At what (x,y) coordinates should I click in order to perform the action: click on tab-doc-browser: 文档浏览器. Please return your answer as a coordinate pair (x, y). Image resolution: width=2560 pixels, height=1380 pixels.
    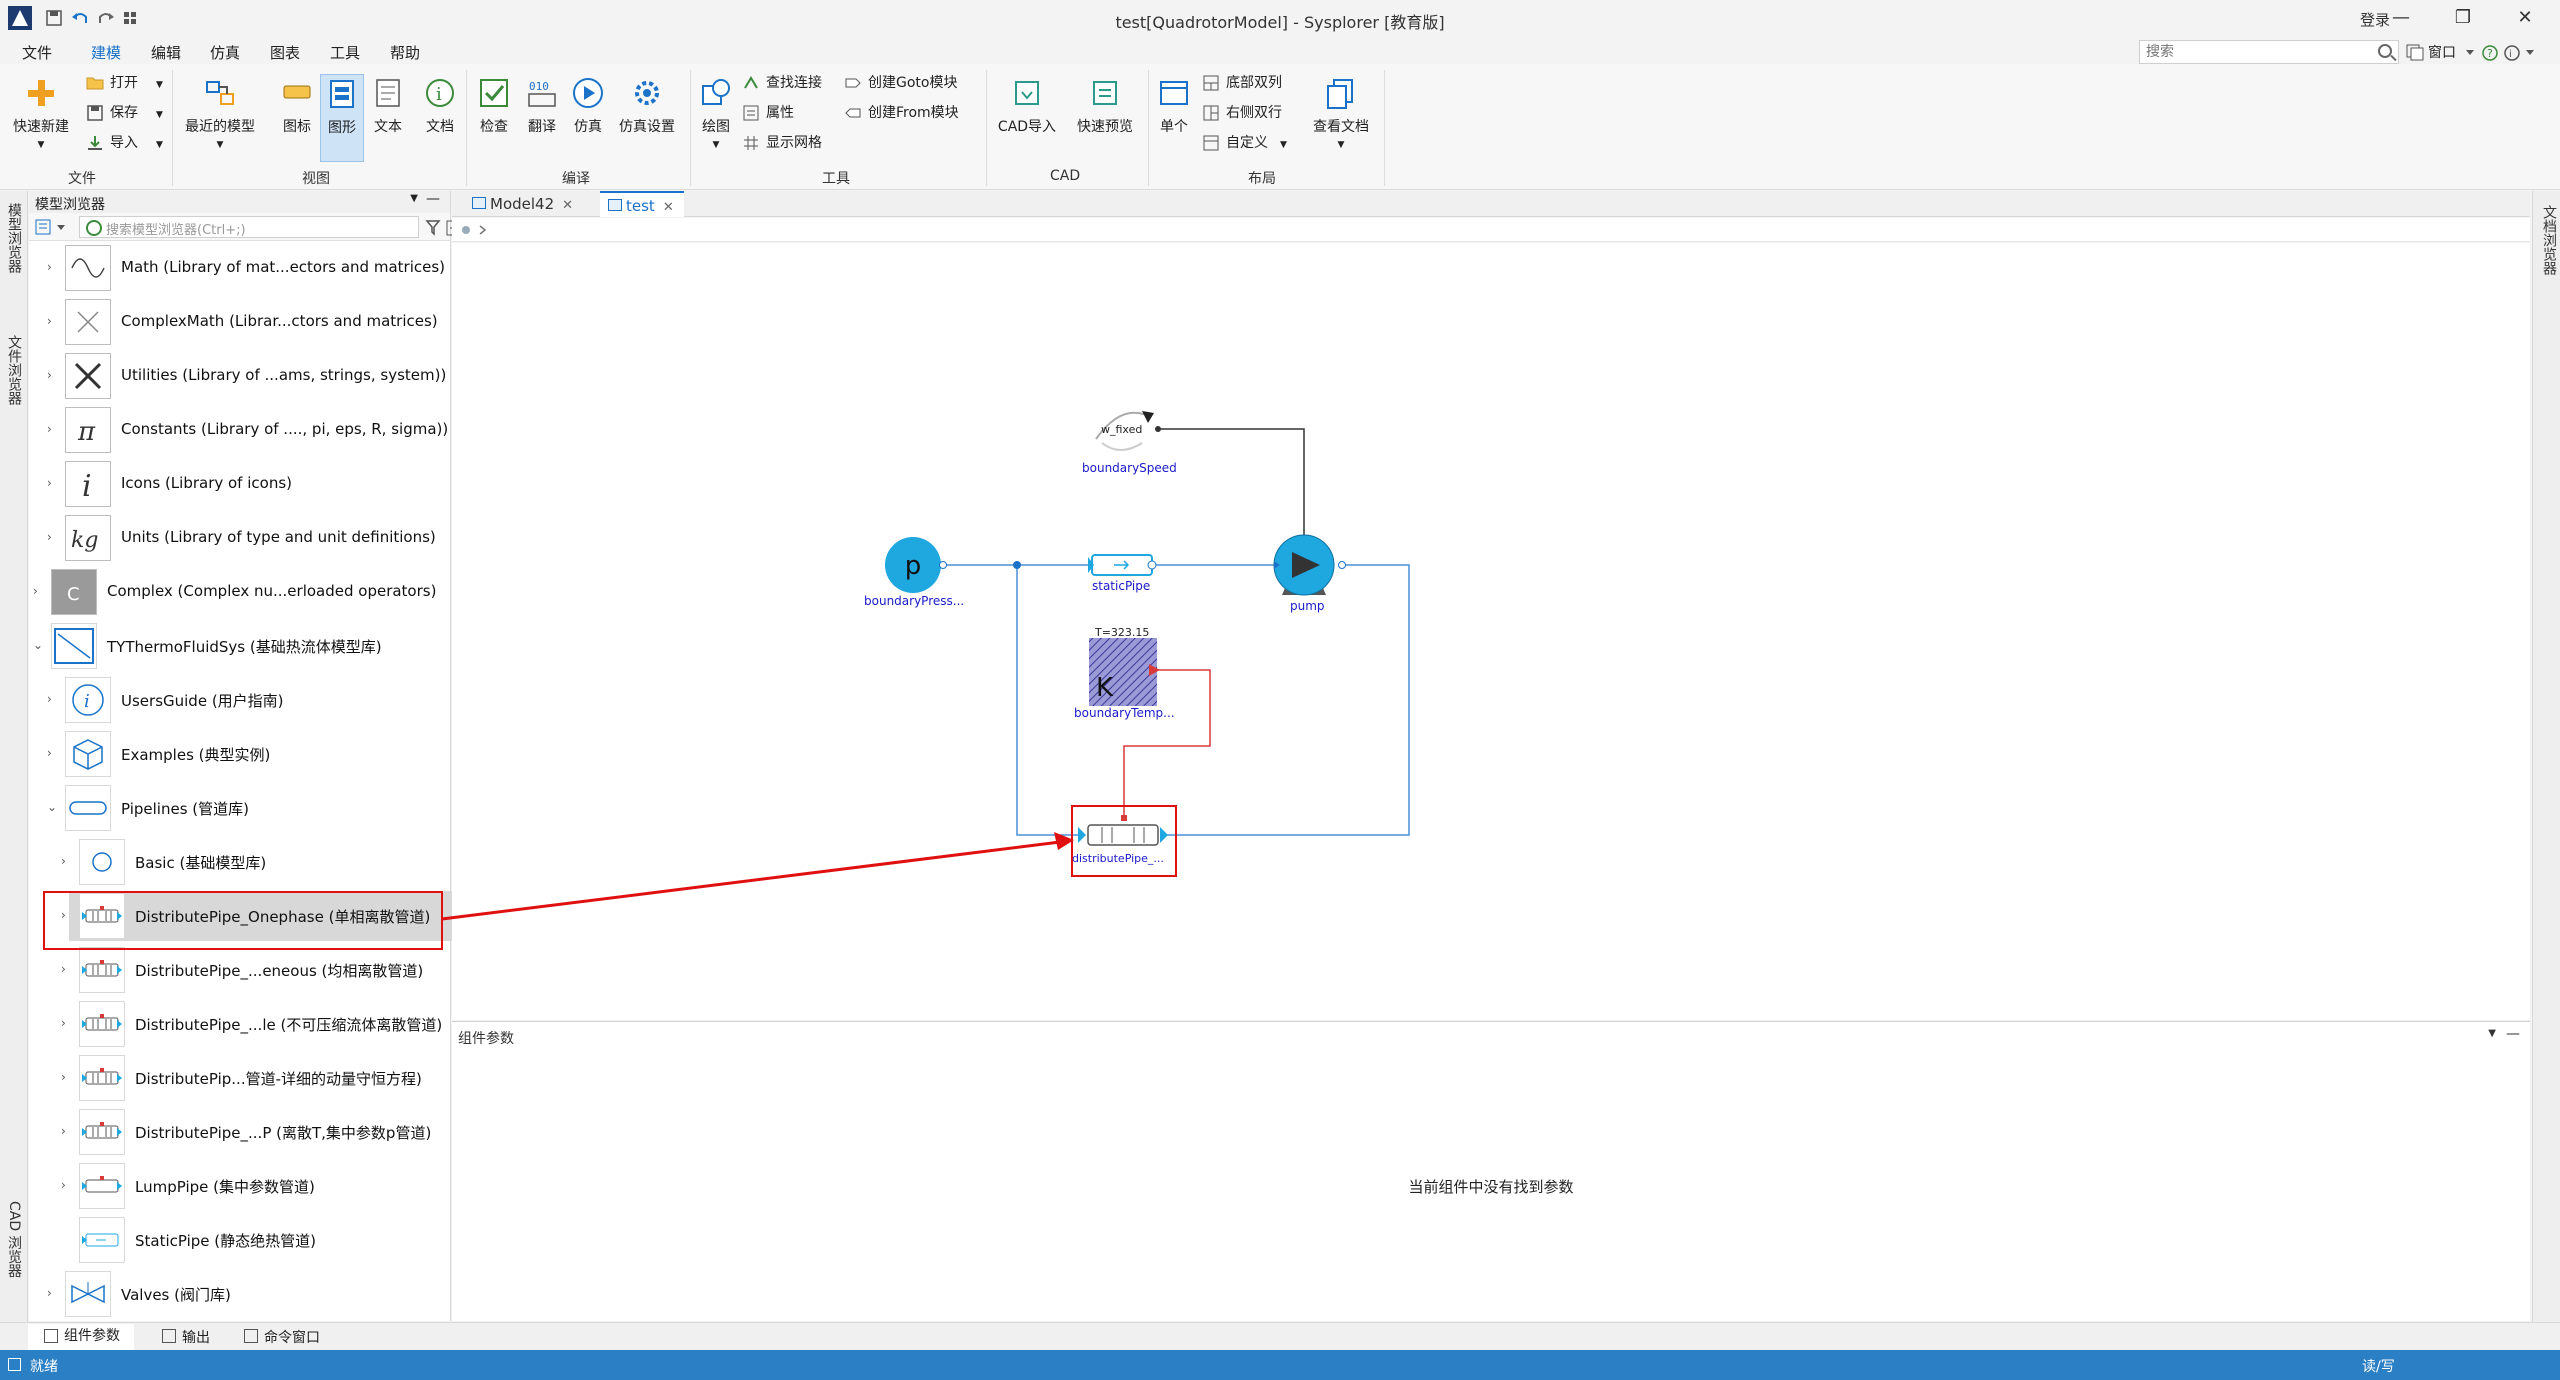
    Looking at the image, I should click on (2549, 240).